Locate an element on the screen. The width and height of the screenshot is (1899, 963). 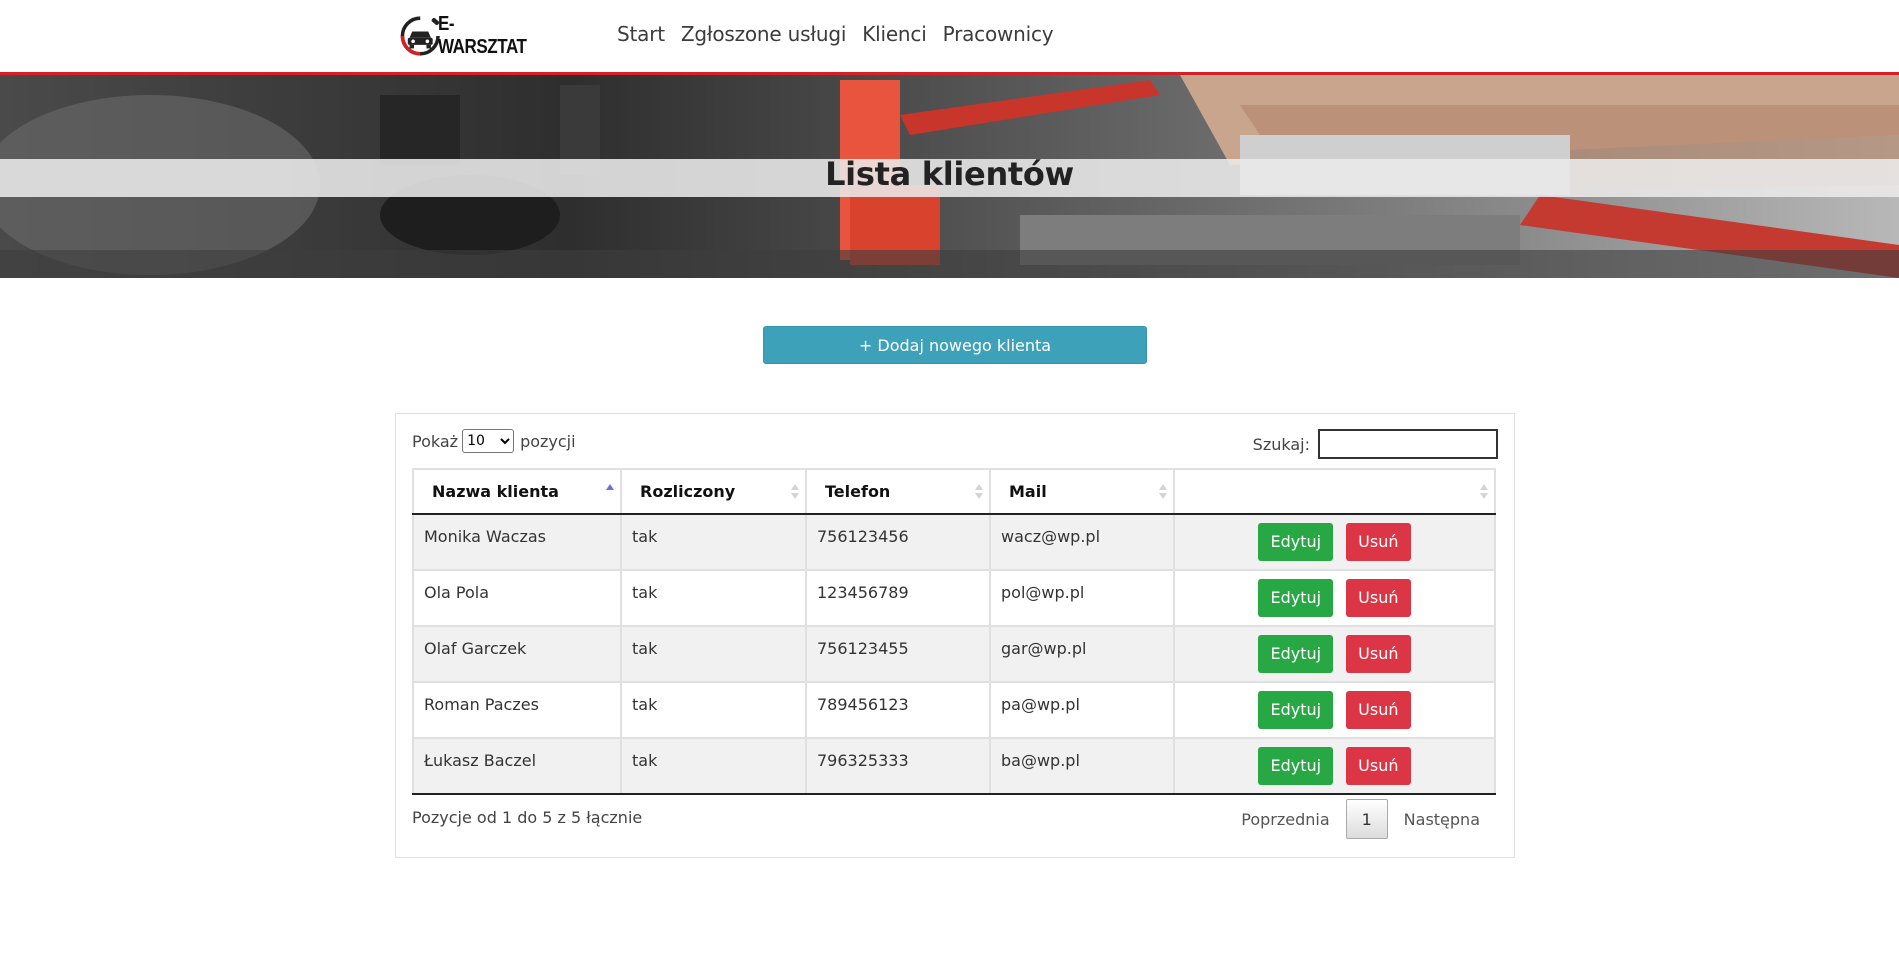
page-title: Lista klientów is located at coordinates (949, 174).